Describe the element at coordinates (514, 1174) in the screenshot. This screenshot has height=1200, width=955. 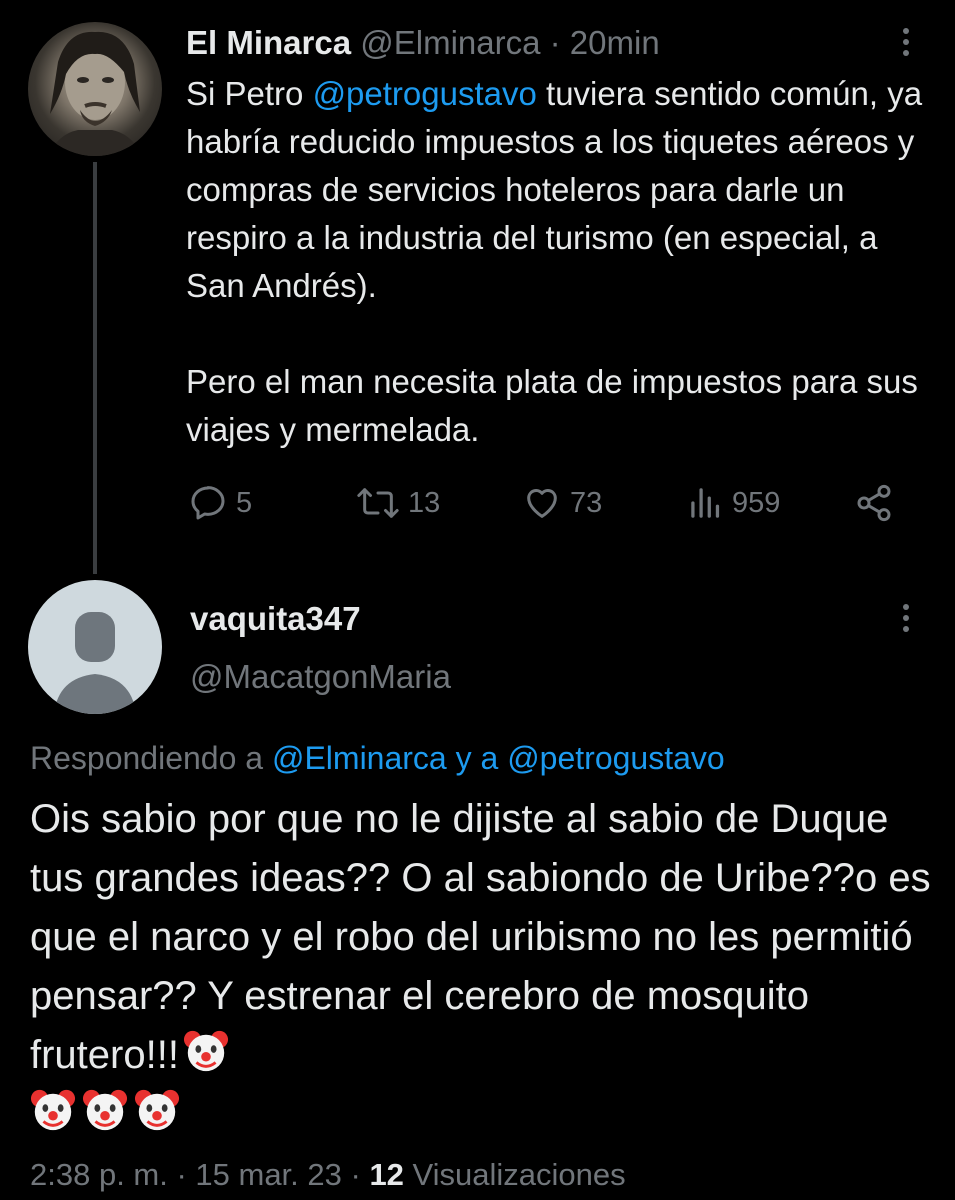
I see `reply-views-label: Visualizaciones` at that location.